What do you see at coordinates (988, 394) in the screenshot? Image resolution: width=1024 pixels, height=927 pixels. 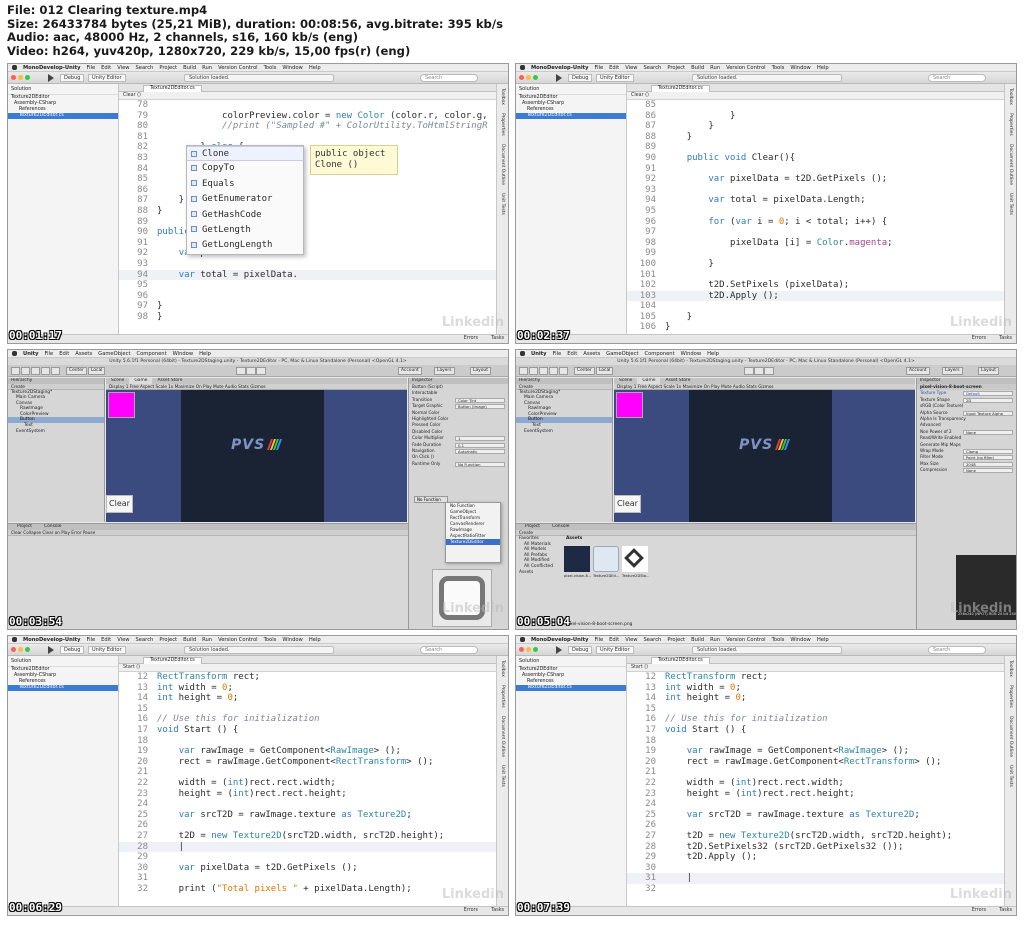 I see `inspector-value: Default` at bounding box center [988, 394].